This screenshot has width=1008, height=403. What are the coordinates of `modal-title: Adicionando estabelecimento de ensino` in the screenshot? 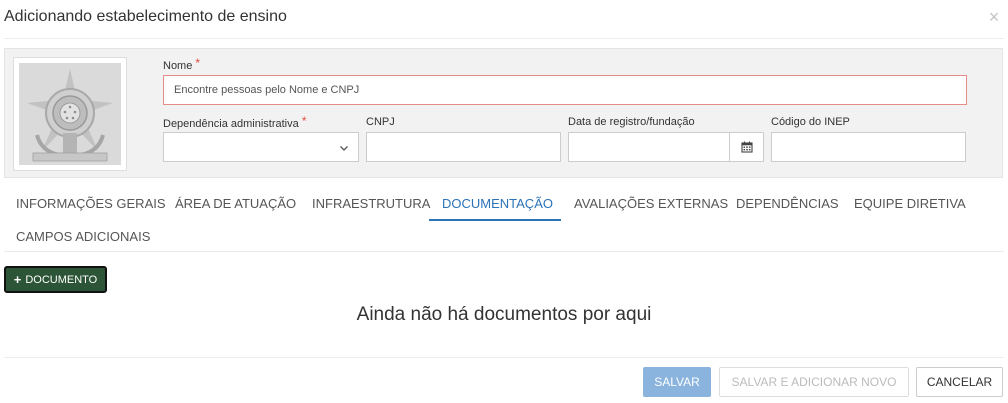 It's located at (145, 16).